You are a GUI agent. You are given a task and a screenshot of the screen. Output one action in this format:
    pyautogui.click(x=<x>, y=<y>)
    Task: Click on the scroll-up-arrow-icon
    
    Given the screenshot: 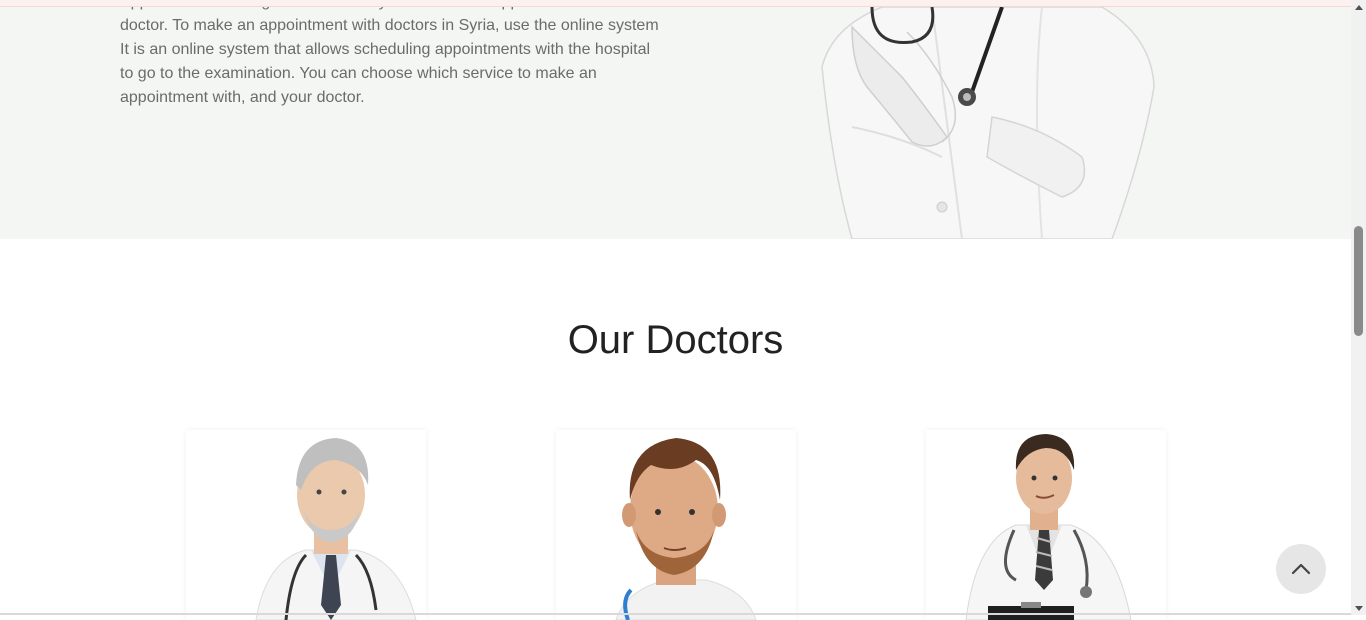 What is the action you would take?
    pyautogui.click(x=1358, y=7)
    